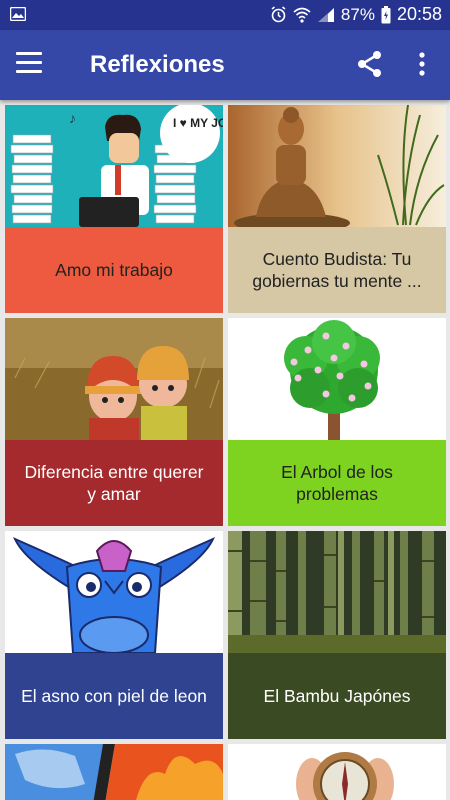 The image size is (450, 800). What do you see at coordinates (198, 123) in the screenshot?
I see `card-image-text: I ♥ MY JOB` at bounding box center [198, 123].